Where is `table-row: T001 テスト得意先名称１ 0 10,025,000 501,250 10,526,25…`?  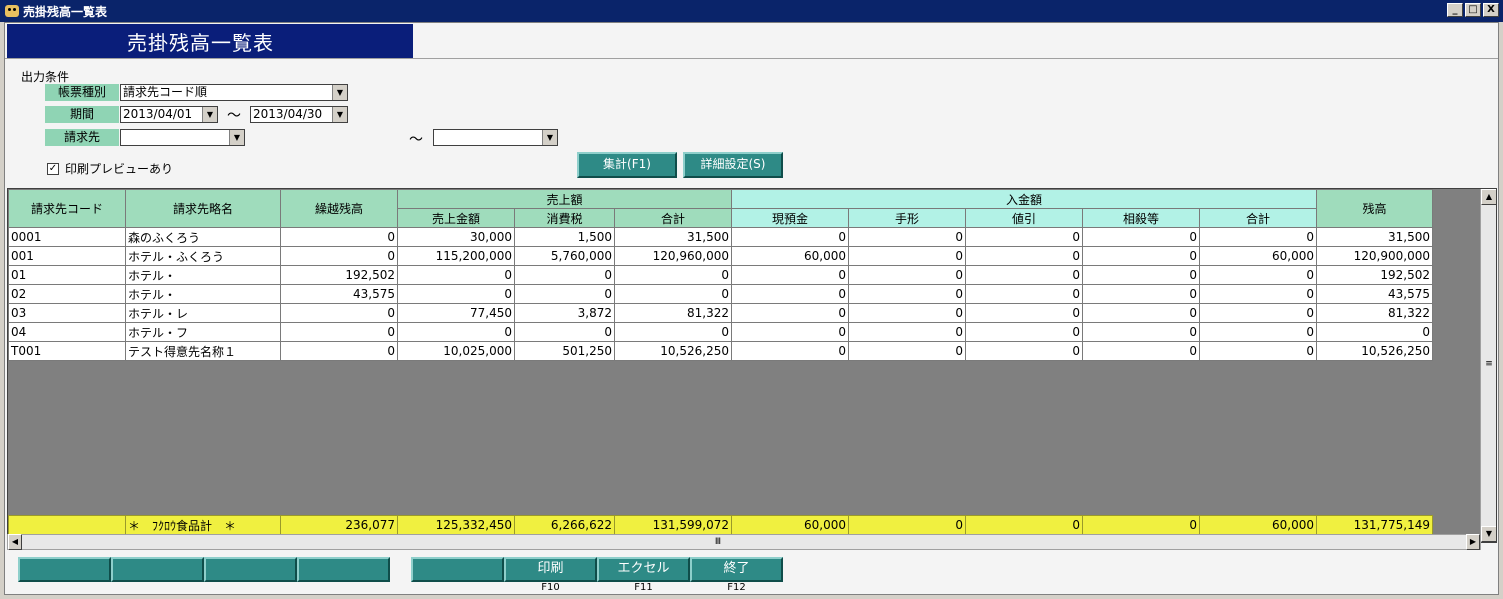
table-row: T001 テスト得意先名称１ 0 10,025,000 501,250 10,526,25… is located at coordinates (720, 351).